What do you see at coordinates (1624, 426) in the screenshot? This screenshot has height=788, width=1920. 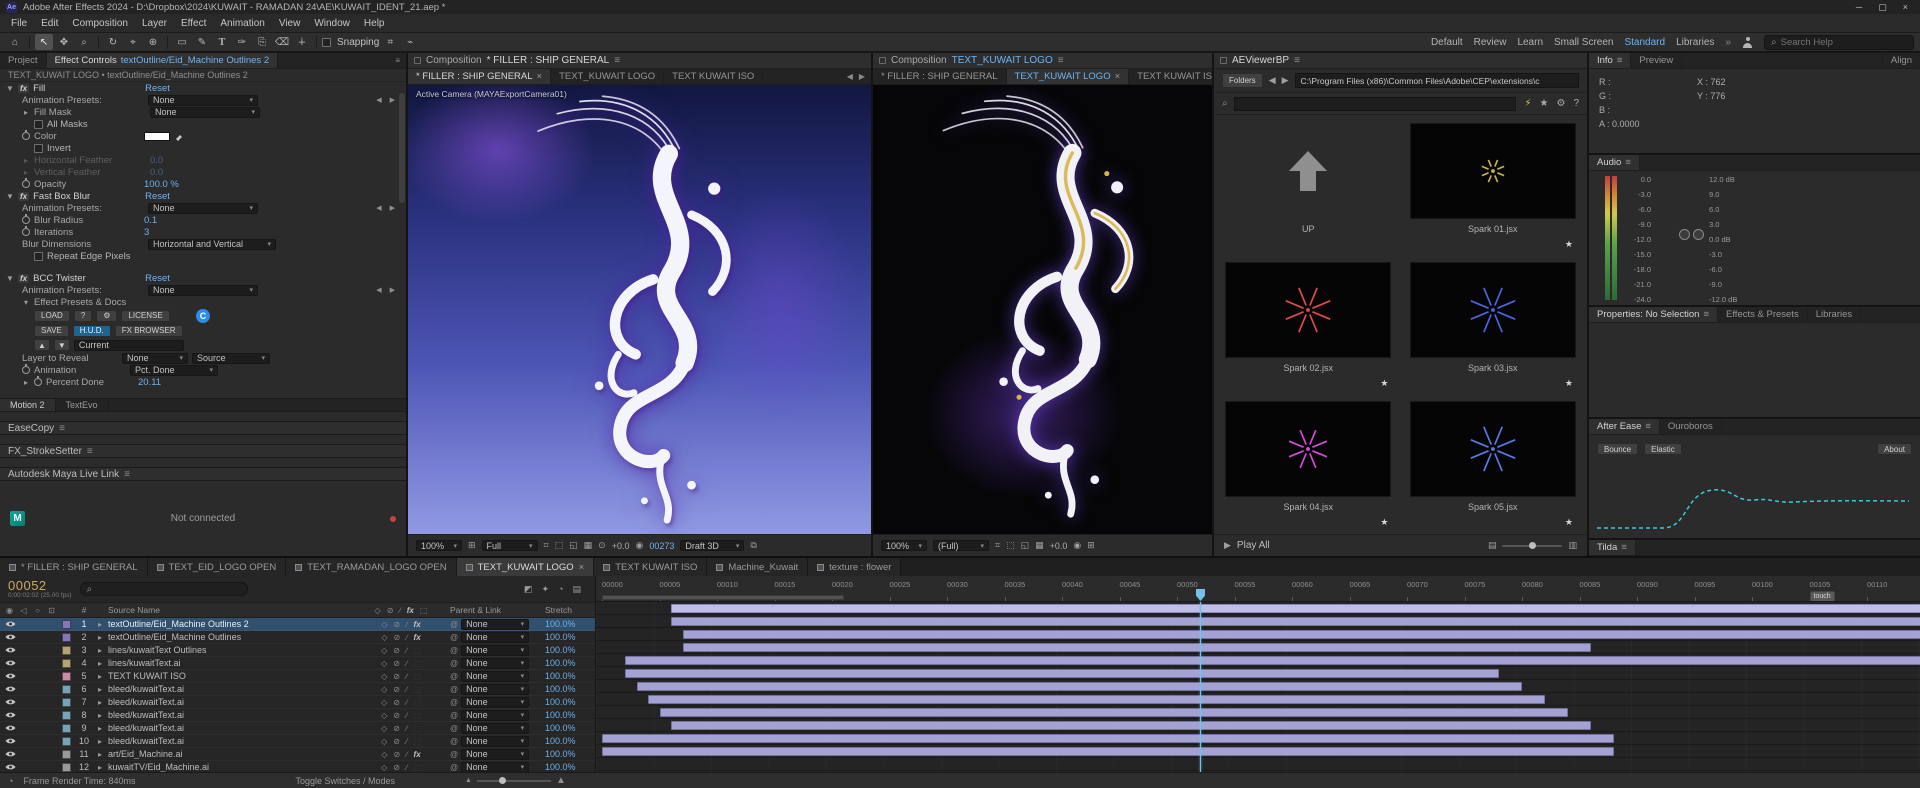 I see `tab-after-ease: After Ease ≡` at bounding box center [1624, 426].